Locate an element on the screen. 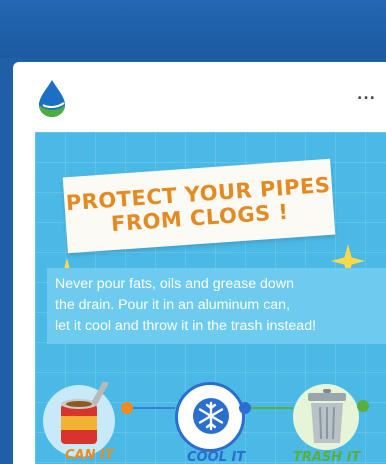 This screenshot has width=386, height=464. can-icon is located at coordinates (84, 413).